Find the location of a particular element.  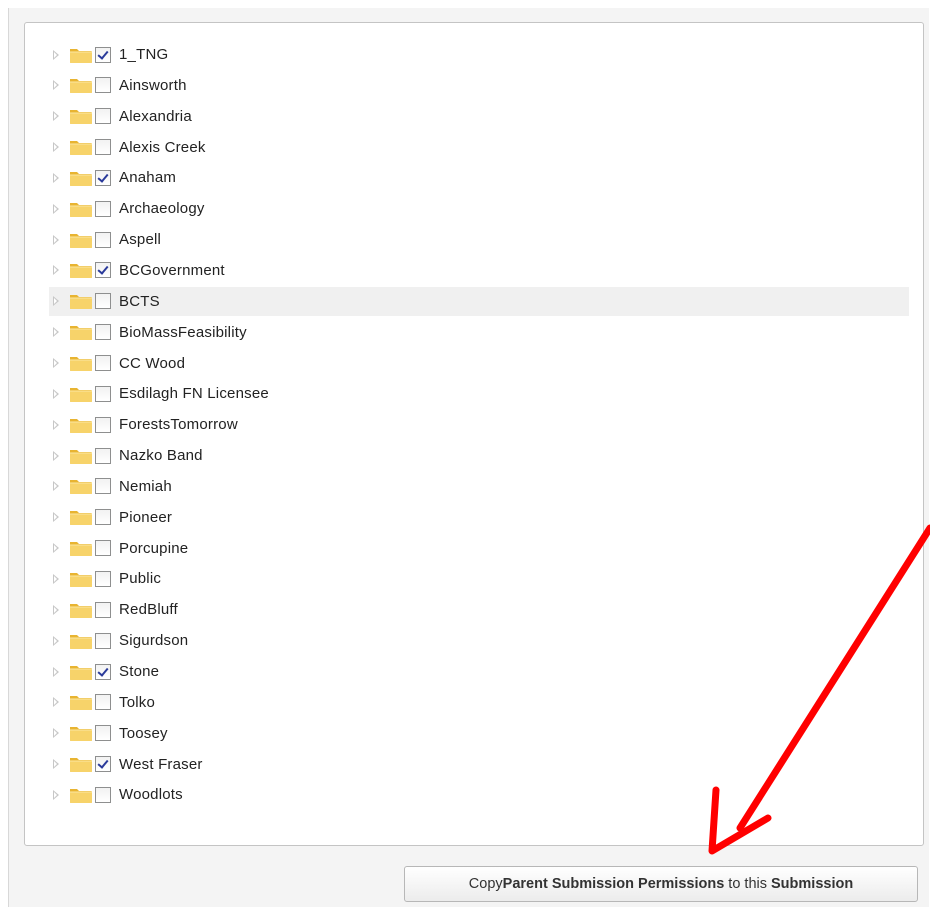

folder-label: Nazko Band is located at coordinates (161, 455).